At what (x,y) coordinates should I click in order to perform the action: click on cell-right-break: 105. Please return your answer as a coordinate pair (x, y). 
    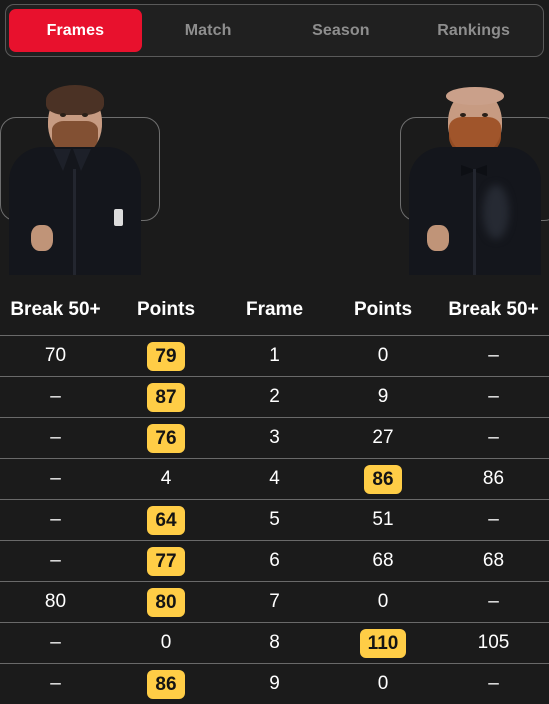
    Looking at the image, I should click on (493, 643).